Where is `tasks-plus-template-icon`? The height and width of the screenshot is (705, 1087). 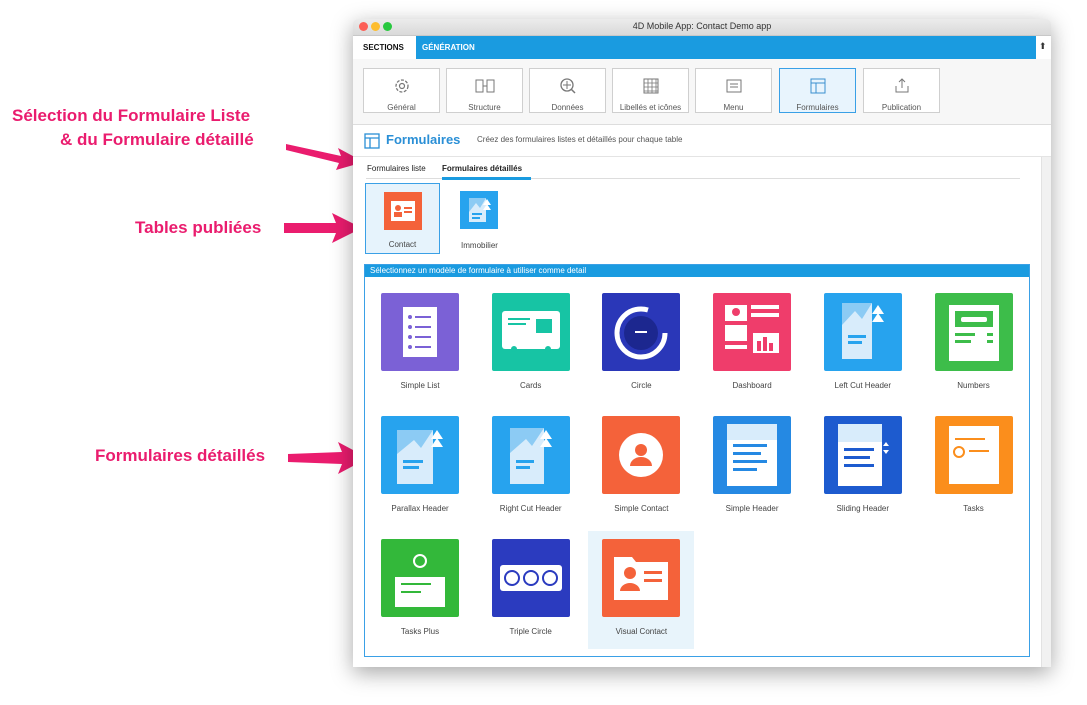
tasks-plus-template-icon is located at coordinates (420, 578).